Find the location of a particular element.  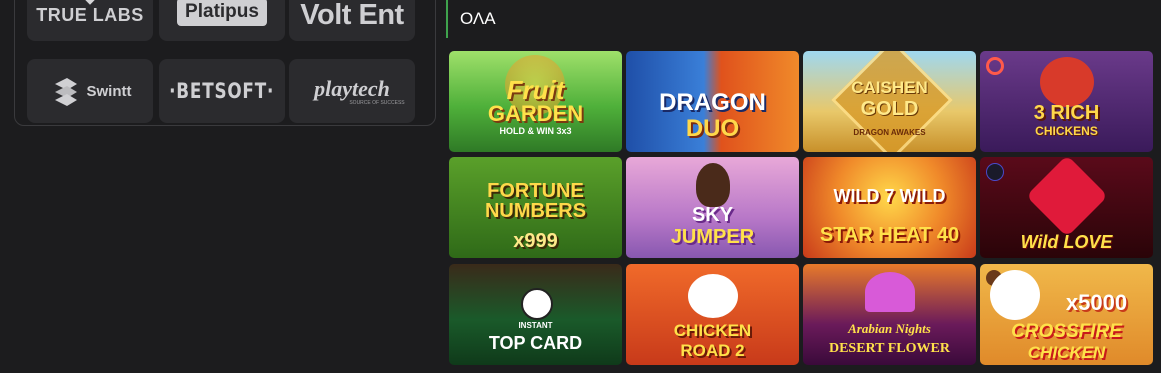

game-title: FORTUNE is located at coordinates (535, 191).